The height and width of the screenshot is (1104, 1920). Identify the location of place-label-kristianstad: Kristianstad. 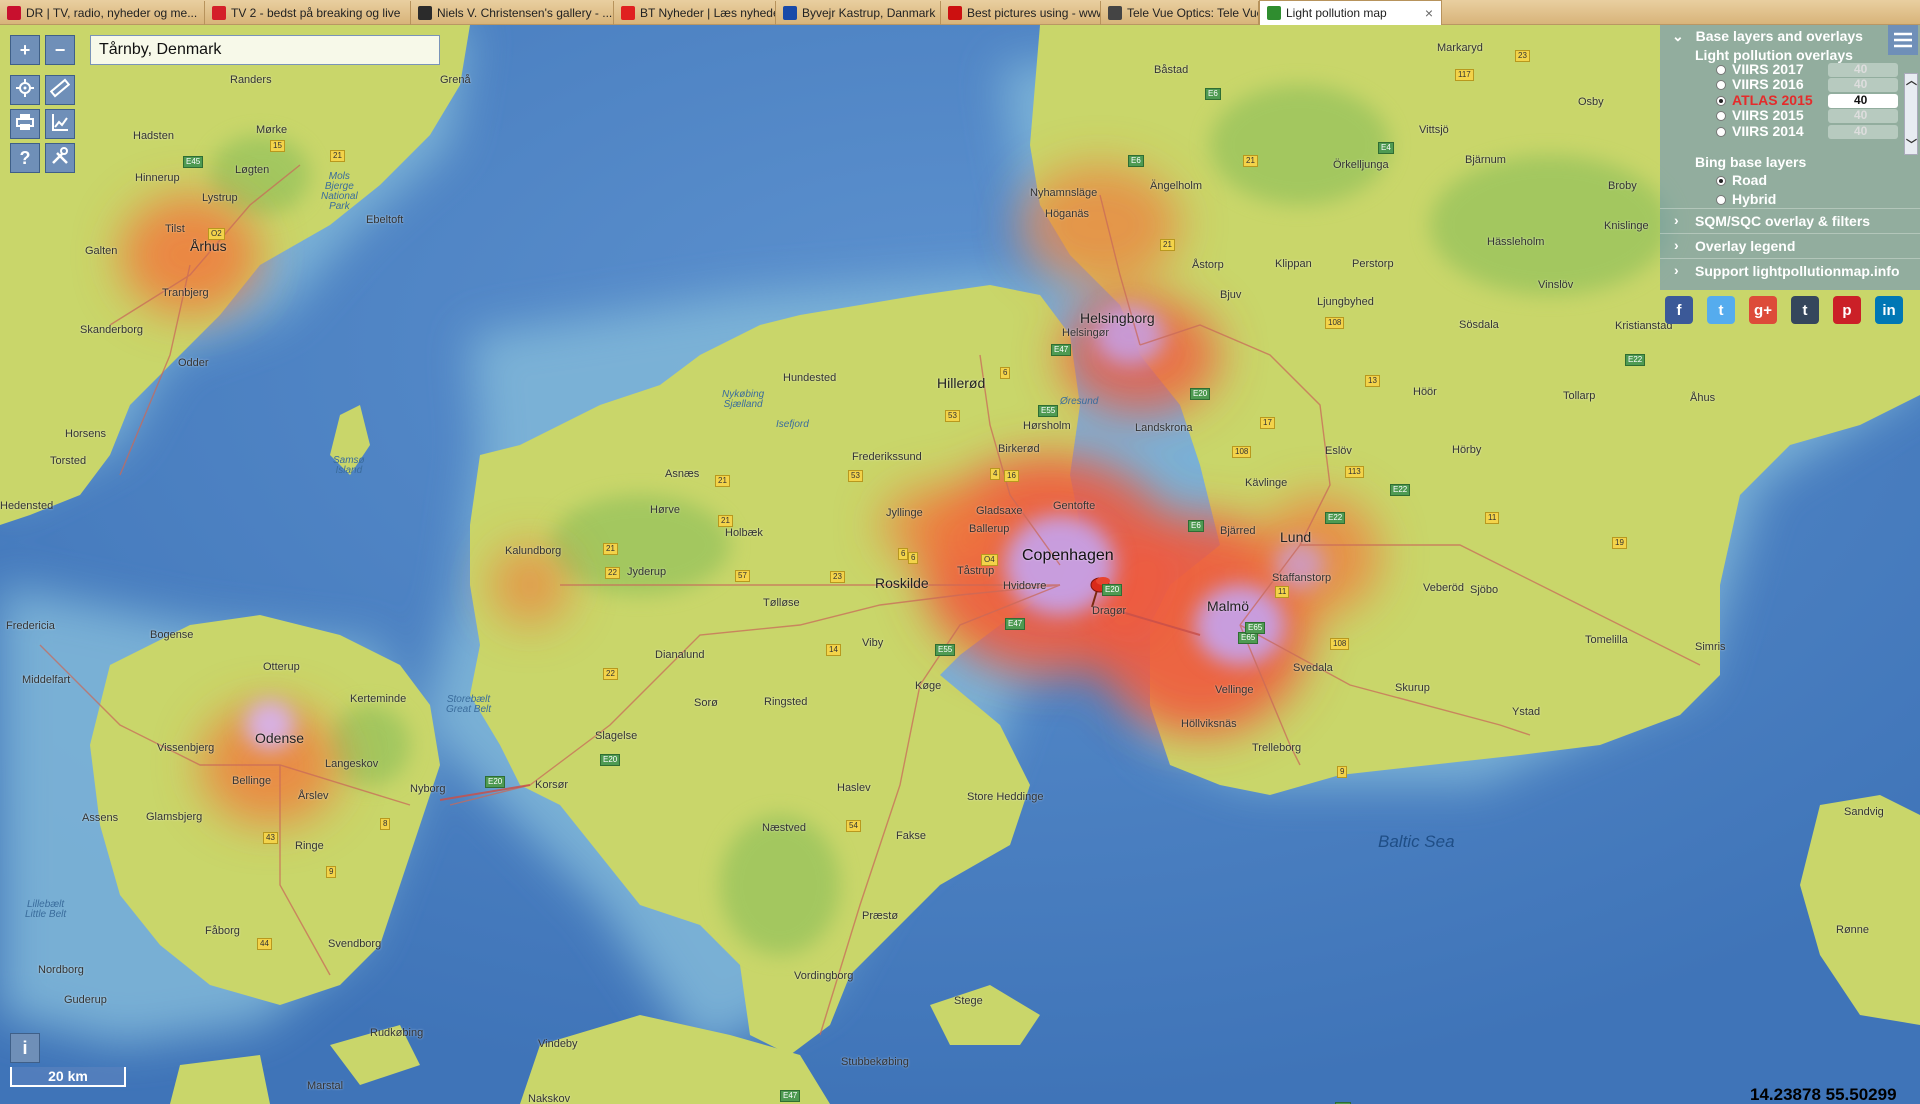
(1644, 326).